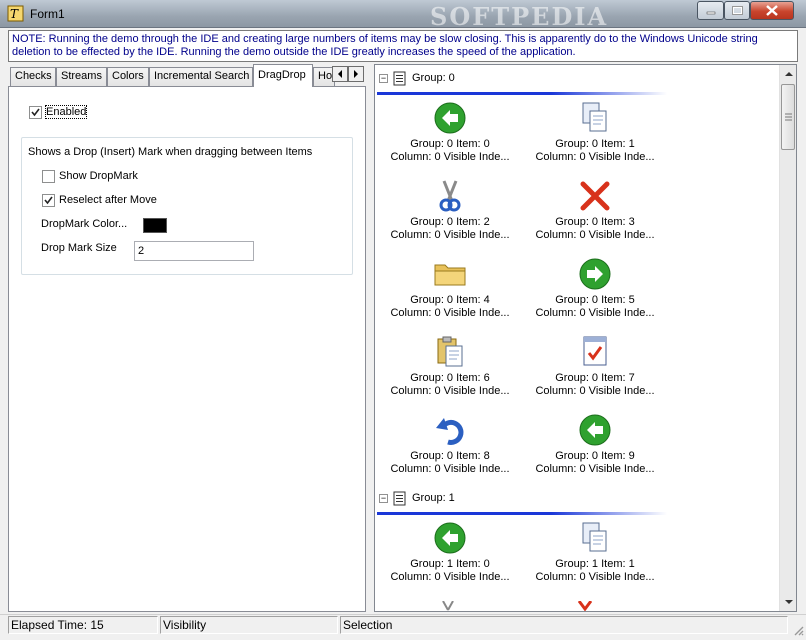  What do you see at coordinates (83, 625) in the screenshot?
I see `elapsed-time-panel: Elapsed Time: 15` at bounding box center [83, 625].